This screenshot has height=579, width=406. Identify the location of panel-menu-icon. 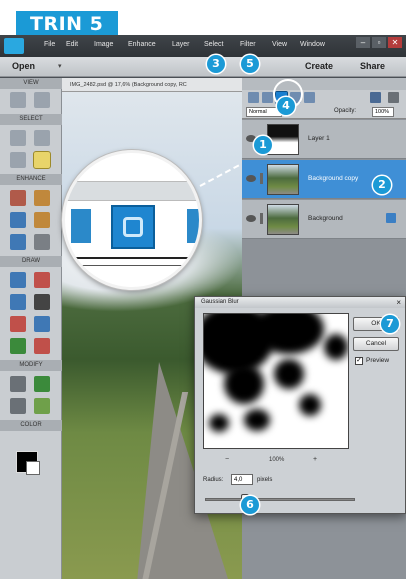
(393, 97).